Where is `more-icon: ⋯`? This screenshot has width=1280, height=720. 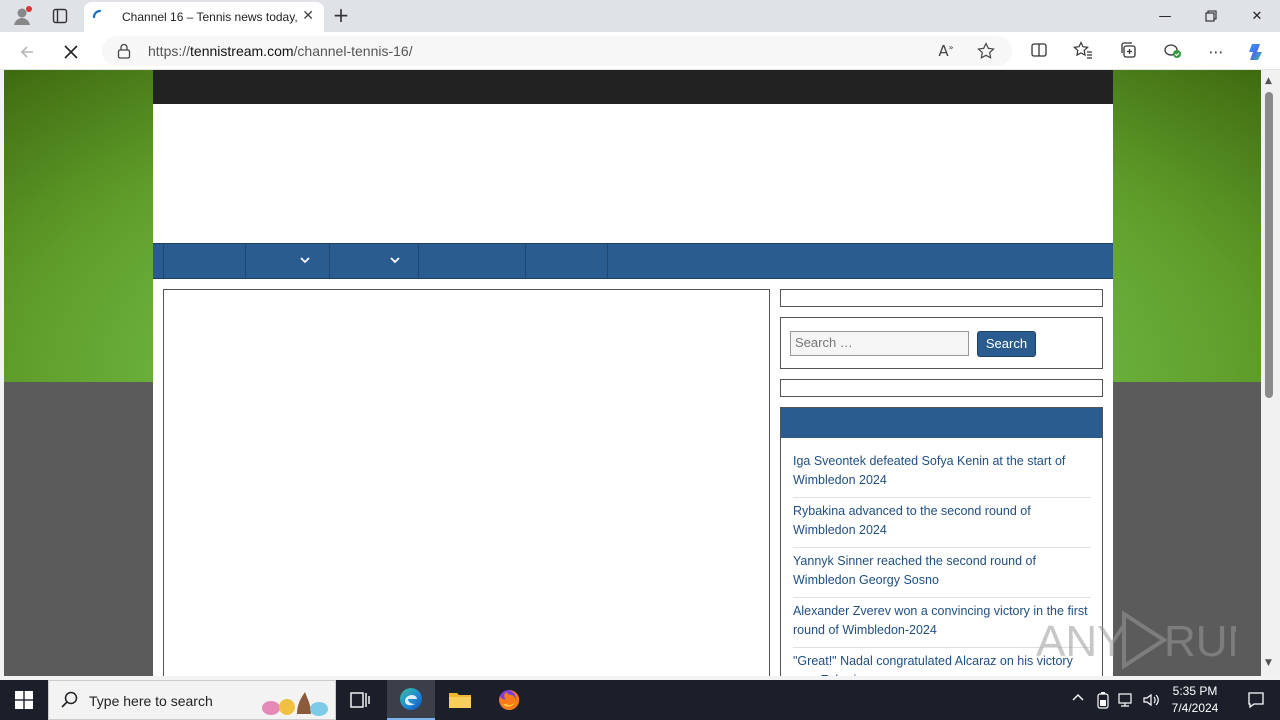
more-icon: ⋯ is located at coordinates (1216, 52).